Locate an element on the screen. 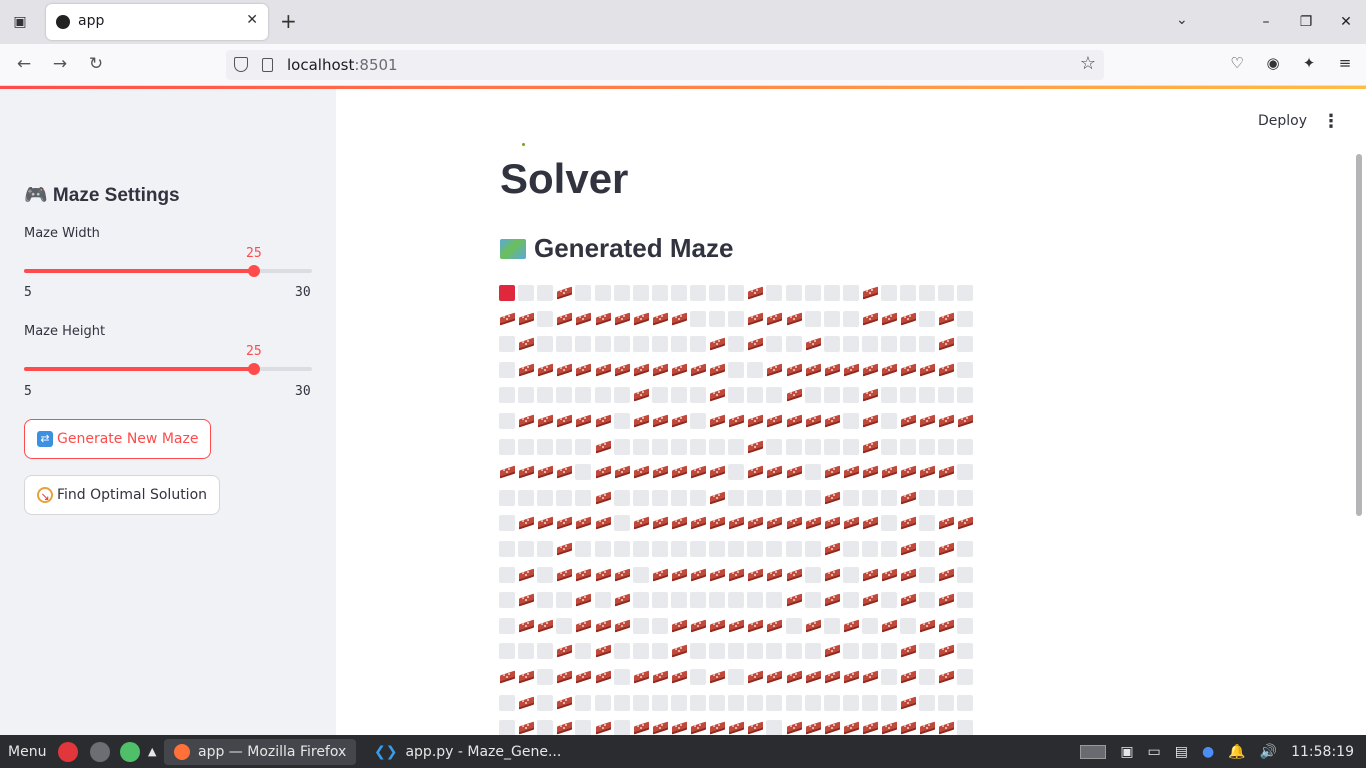 The image size is (1366, 768). shield-icon is located at coordinates (241, 64).